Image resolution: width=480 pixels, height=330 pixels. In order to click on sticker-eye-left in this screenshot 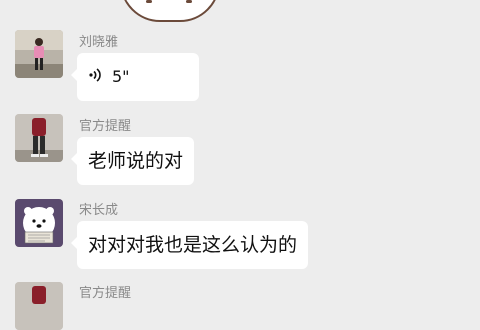, I will do `click(149, 1)`.